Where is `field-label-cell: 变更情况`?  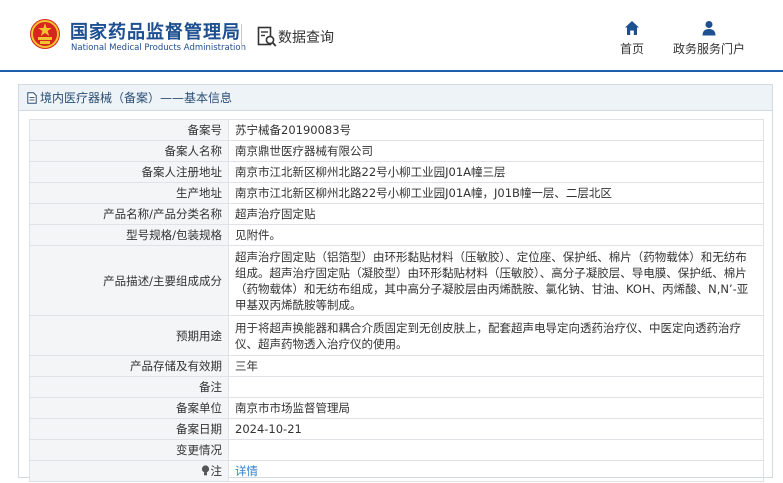
field-label-cell: 变更情况 is located at coordinates (129, 450).